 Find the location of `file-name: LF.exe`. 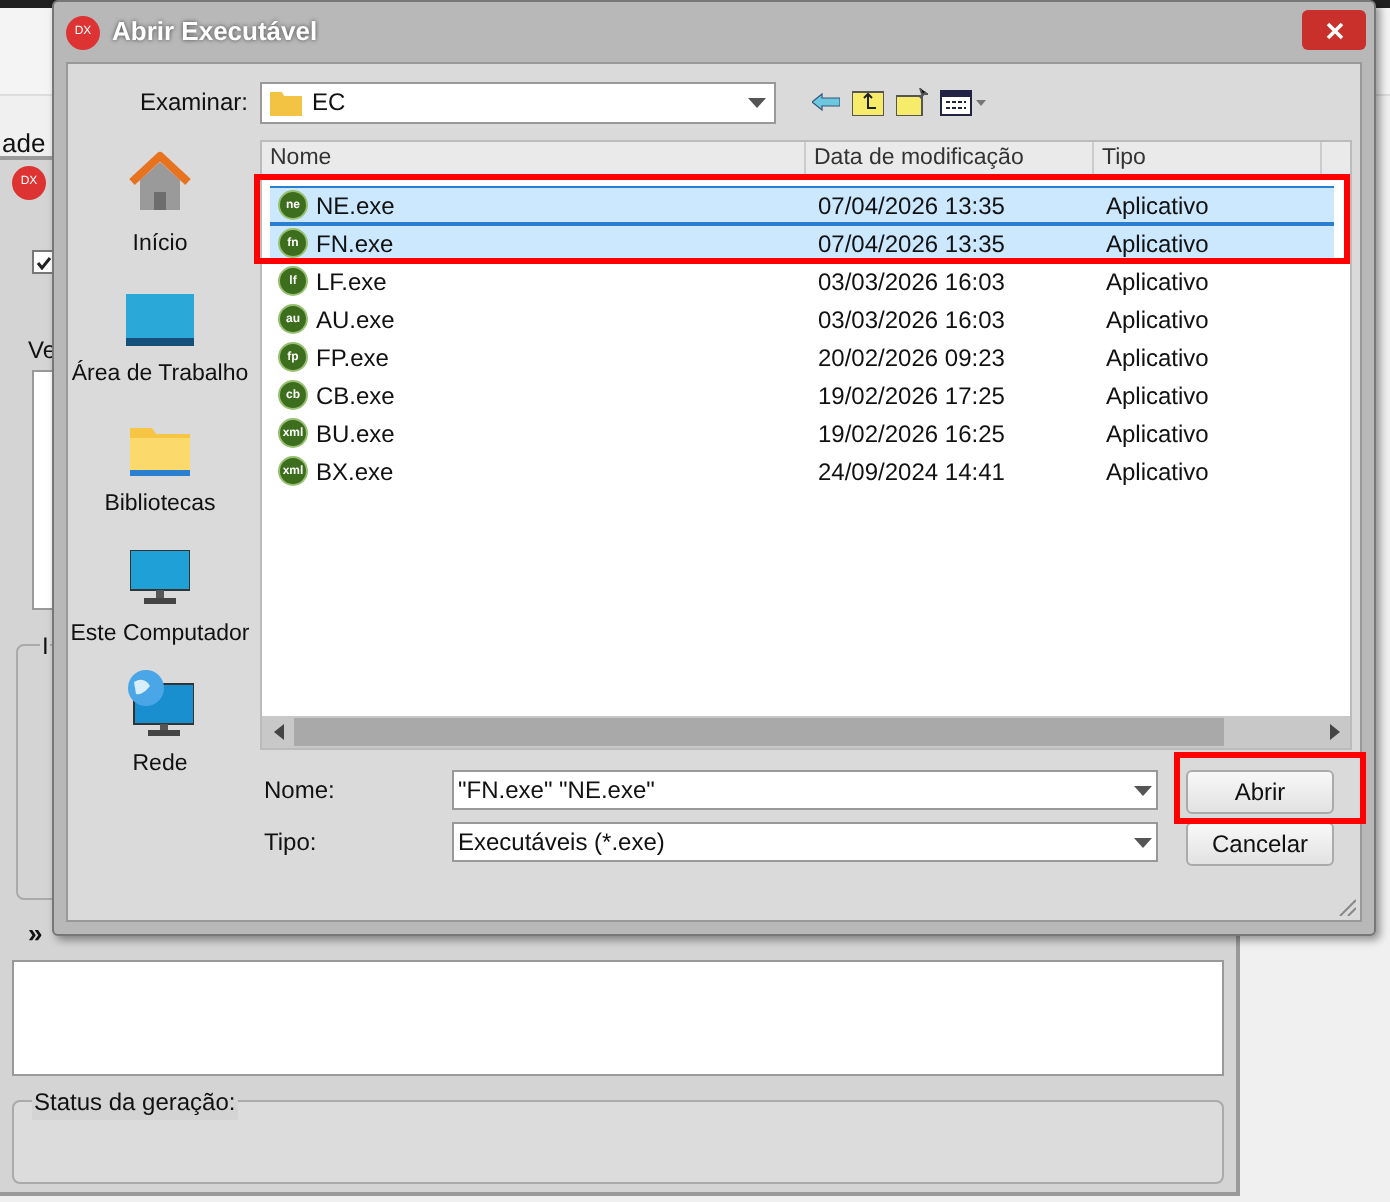

file-name: LF.exe is located at coordinates (351, 282).